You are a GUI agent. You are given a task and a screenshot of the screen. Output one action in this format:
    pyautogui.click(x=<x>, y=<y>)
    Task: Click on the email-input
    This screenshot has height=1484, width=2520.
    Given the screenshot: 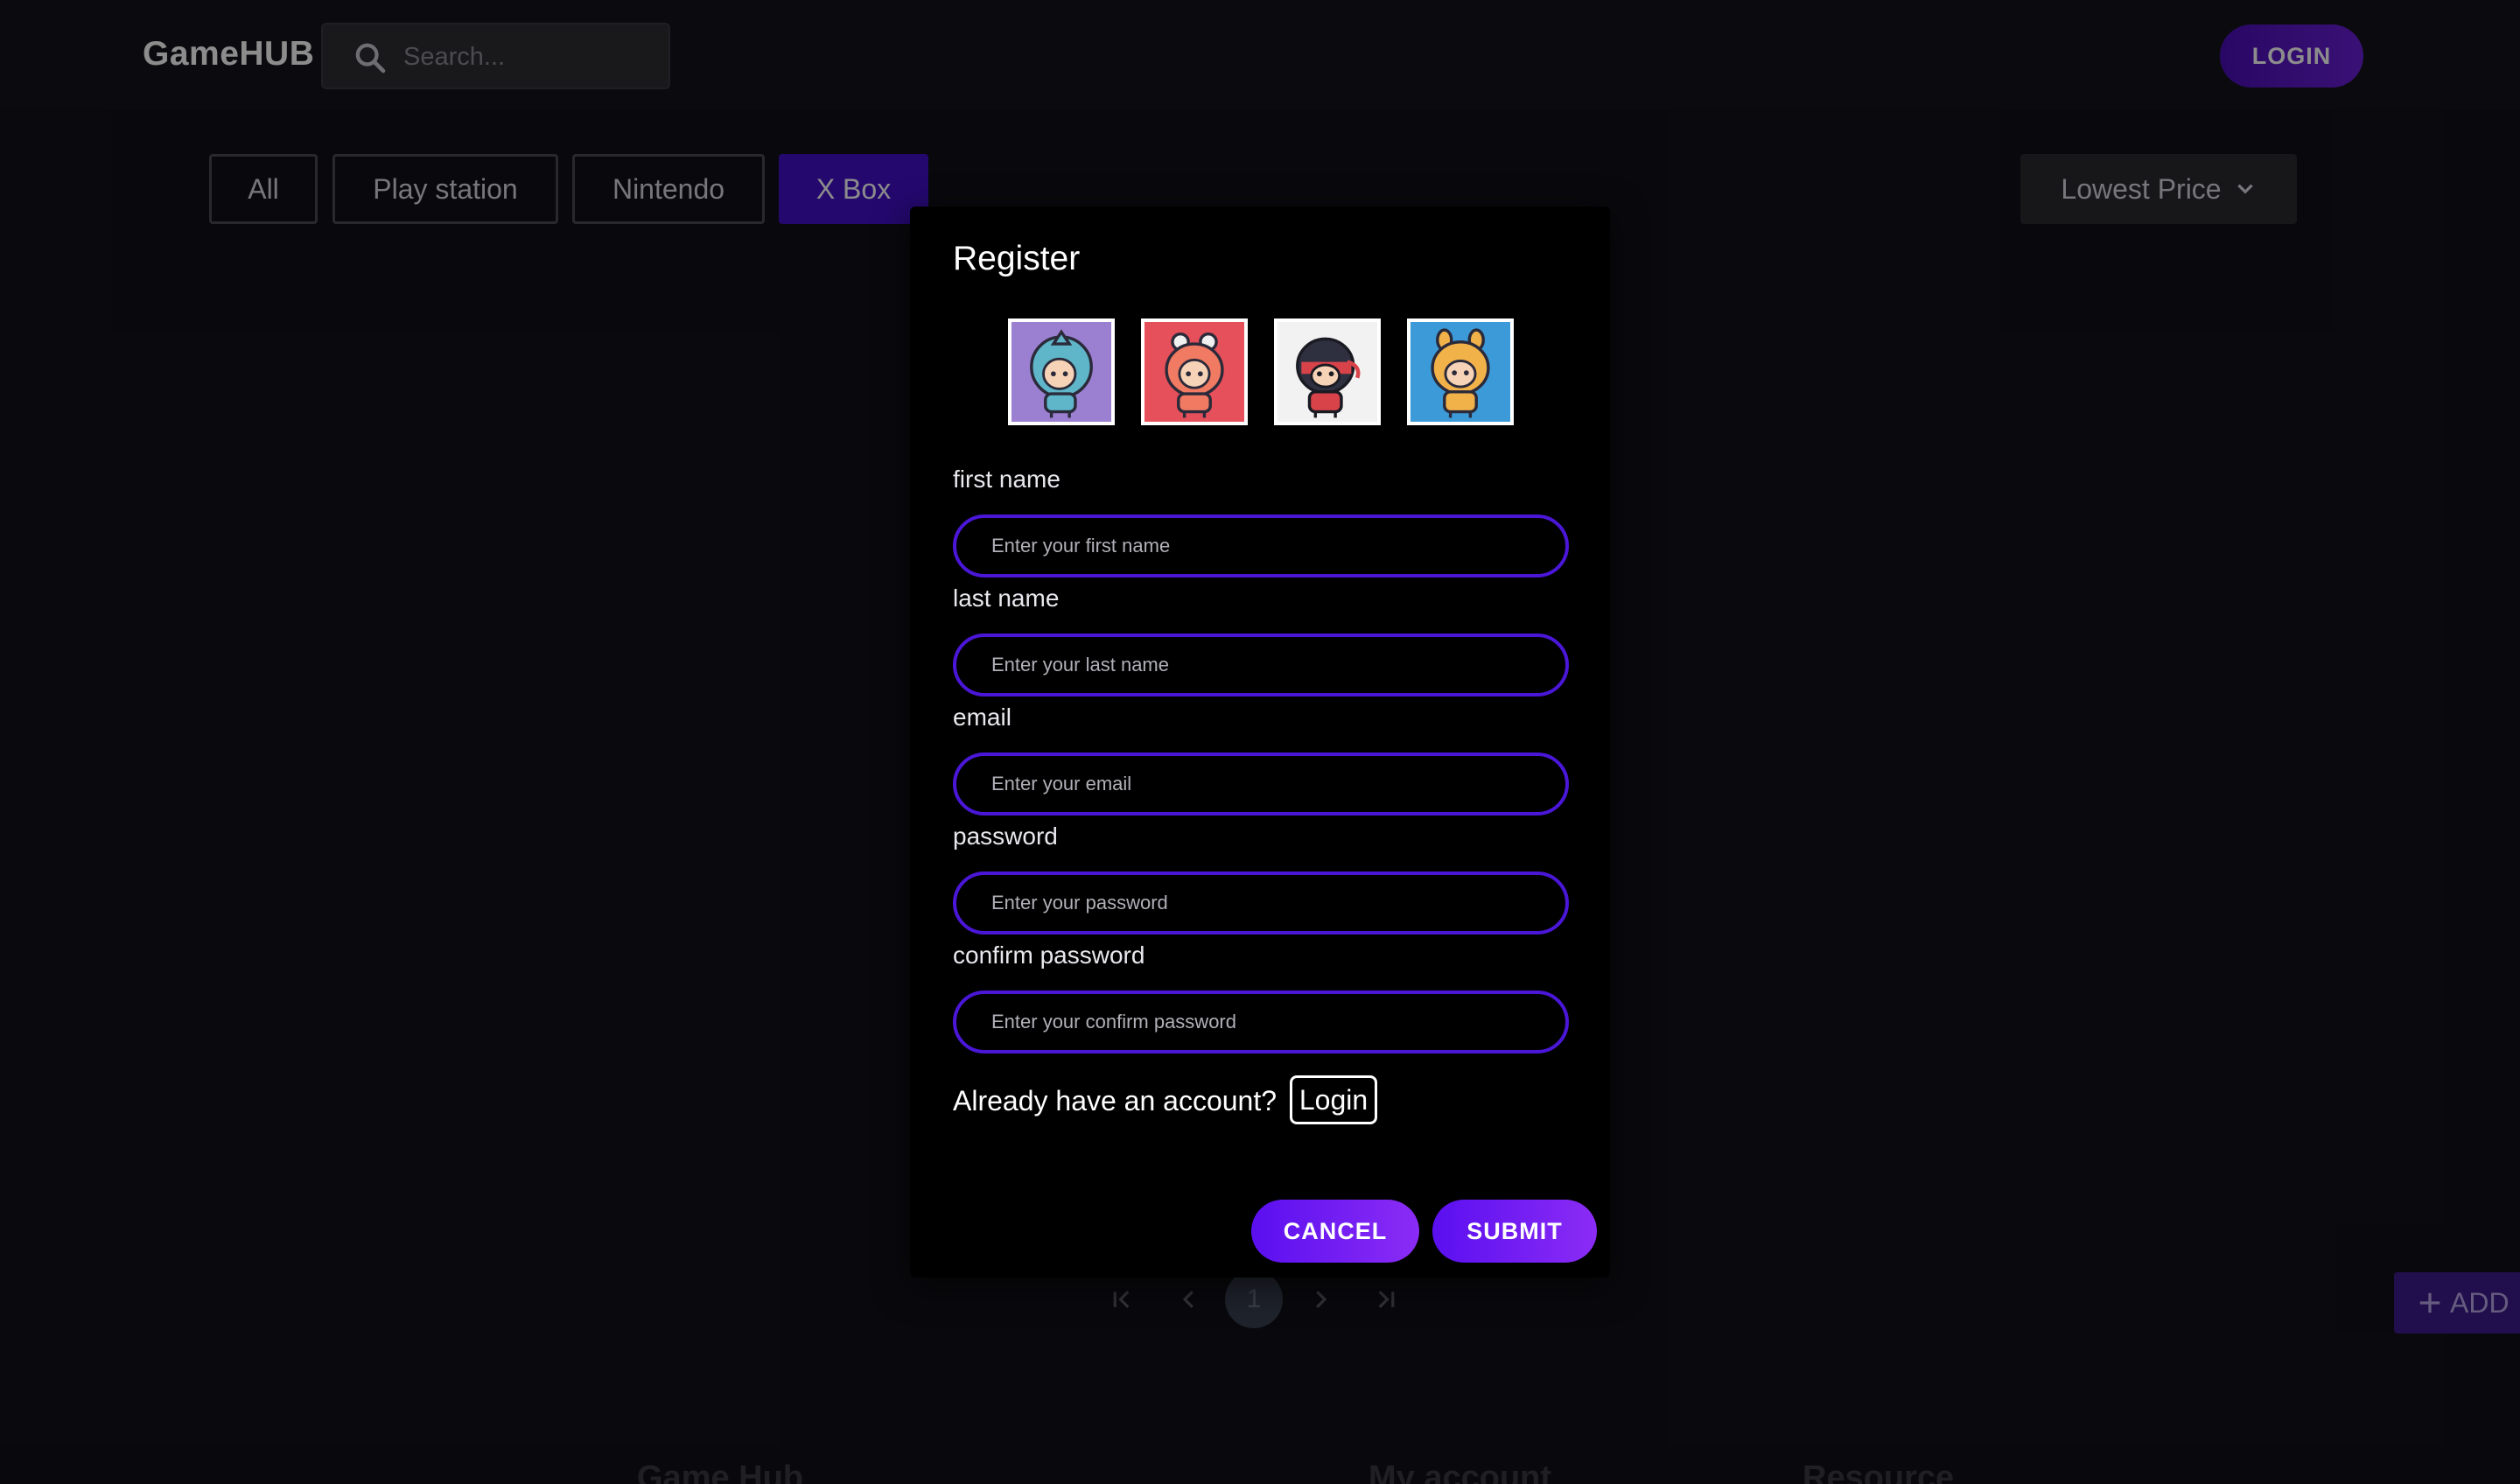 What is the action you would take?
    pyautogui.click(x=1261, y=784)
    